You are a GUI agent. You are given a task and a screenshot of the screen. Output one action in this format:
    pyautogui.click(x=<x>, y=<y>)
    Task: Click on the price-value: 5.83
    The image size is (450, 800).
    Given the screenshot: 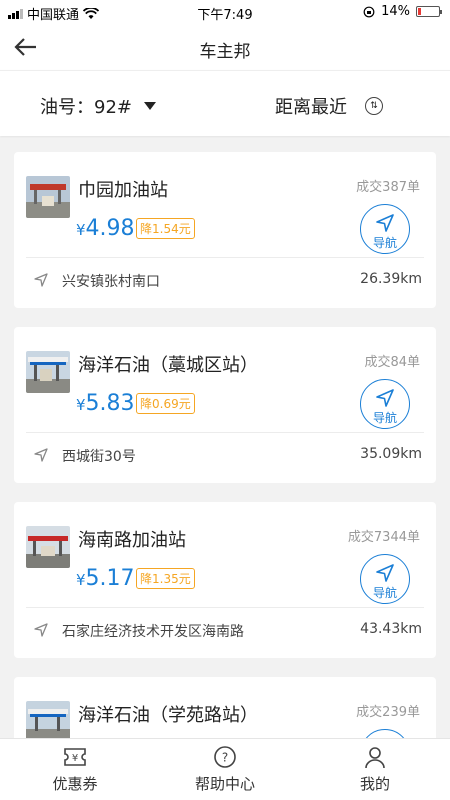 What is the action you would take?
    pyautogui.click(x=110, y=403)
    